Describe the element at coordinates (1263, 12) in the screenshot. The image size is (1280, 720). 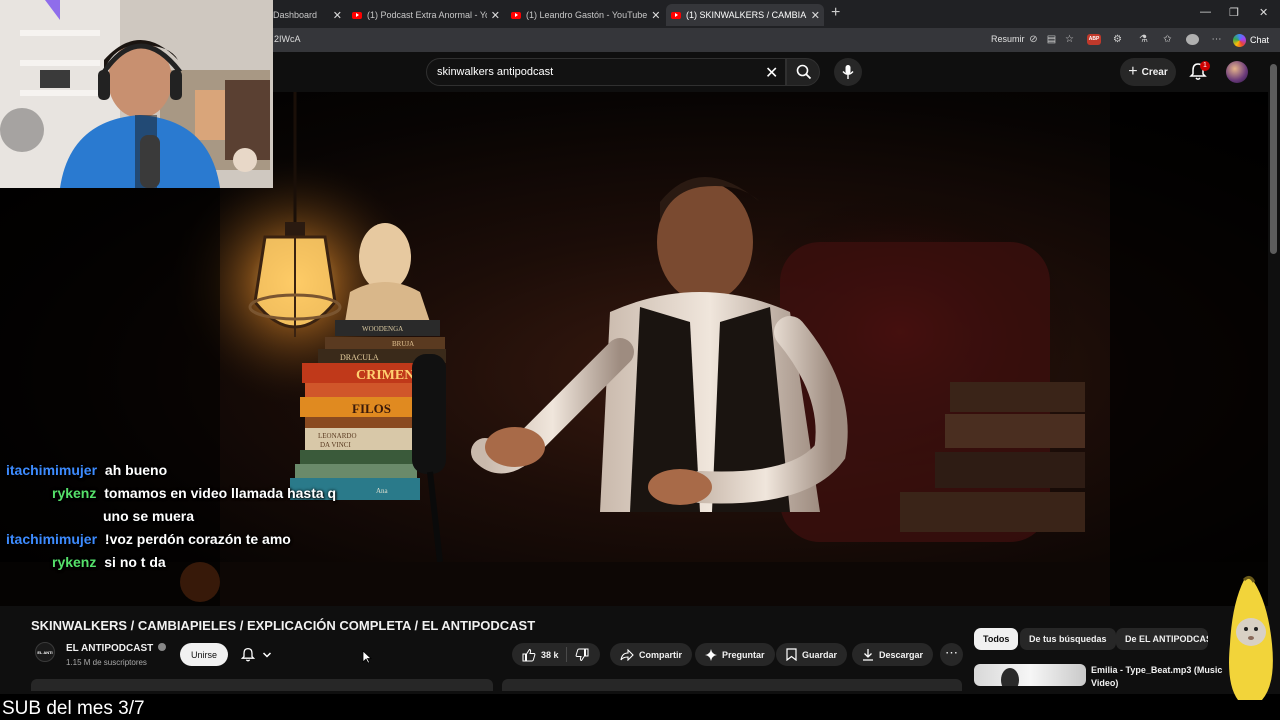
I see `close-window-icon: ✕` at that location.